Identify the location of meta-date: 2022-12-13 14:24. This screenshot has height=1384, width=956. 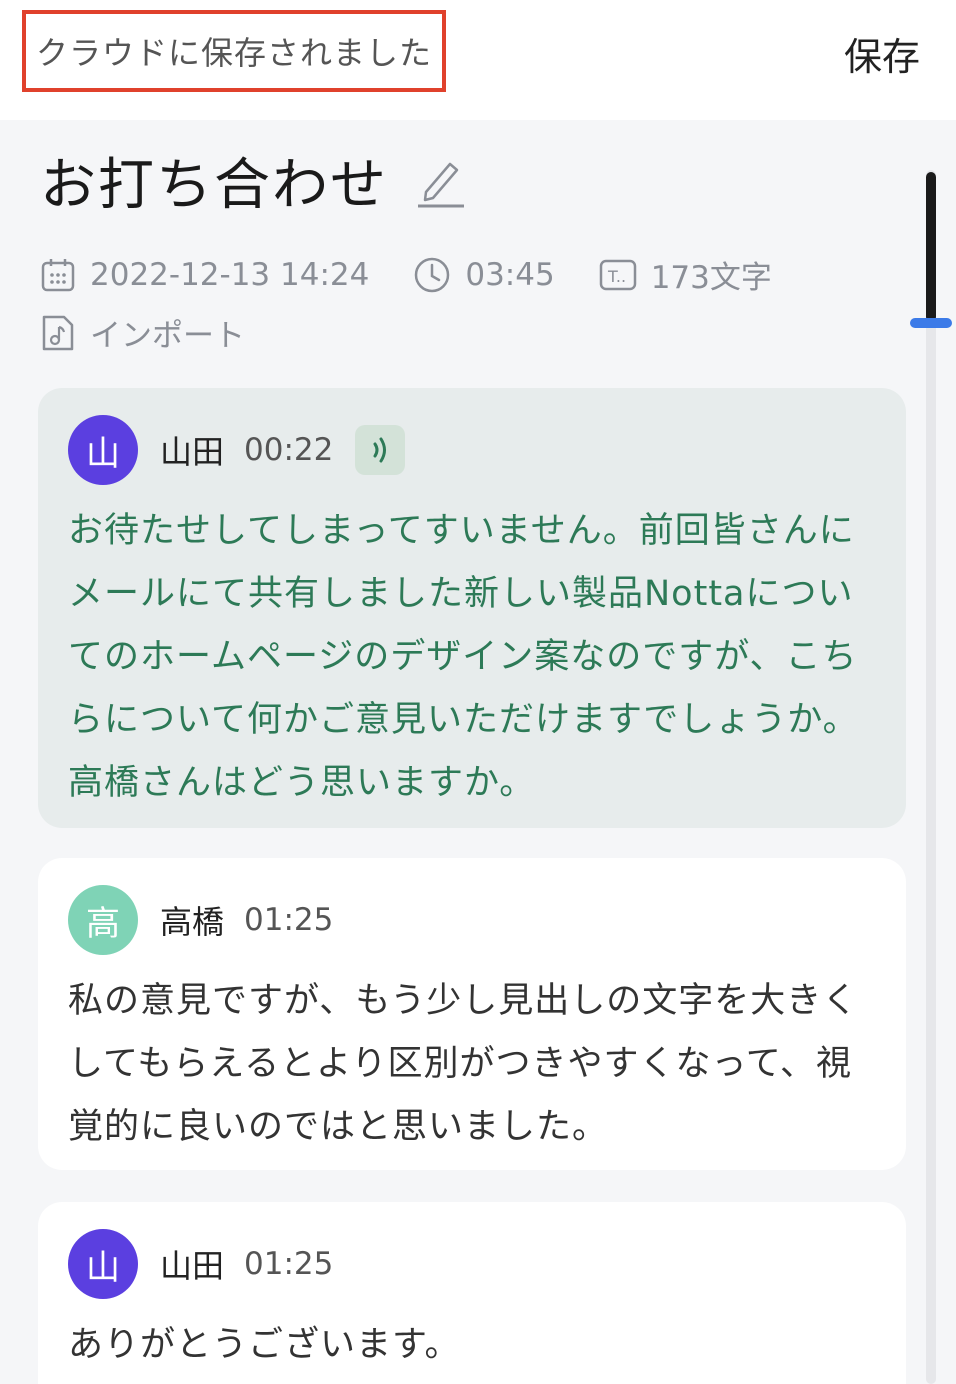
(204, 275).